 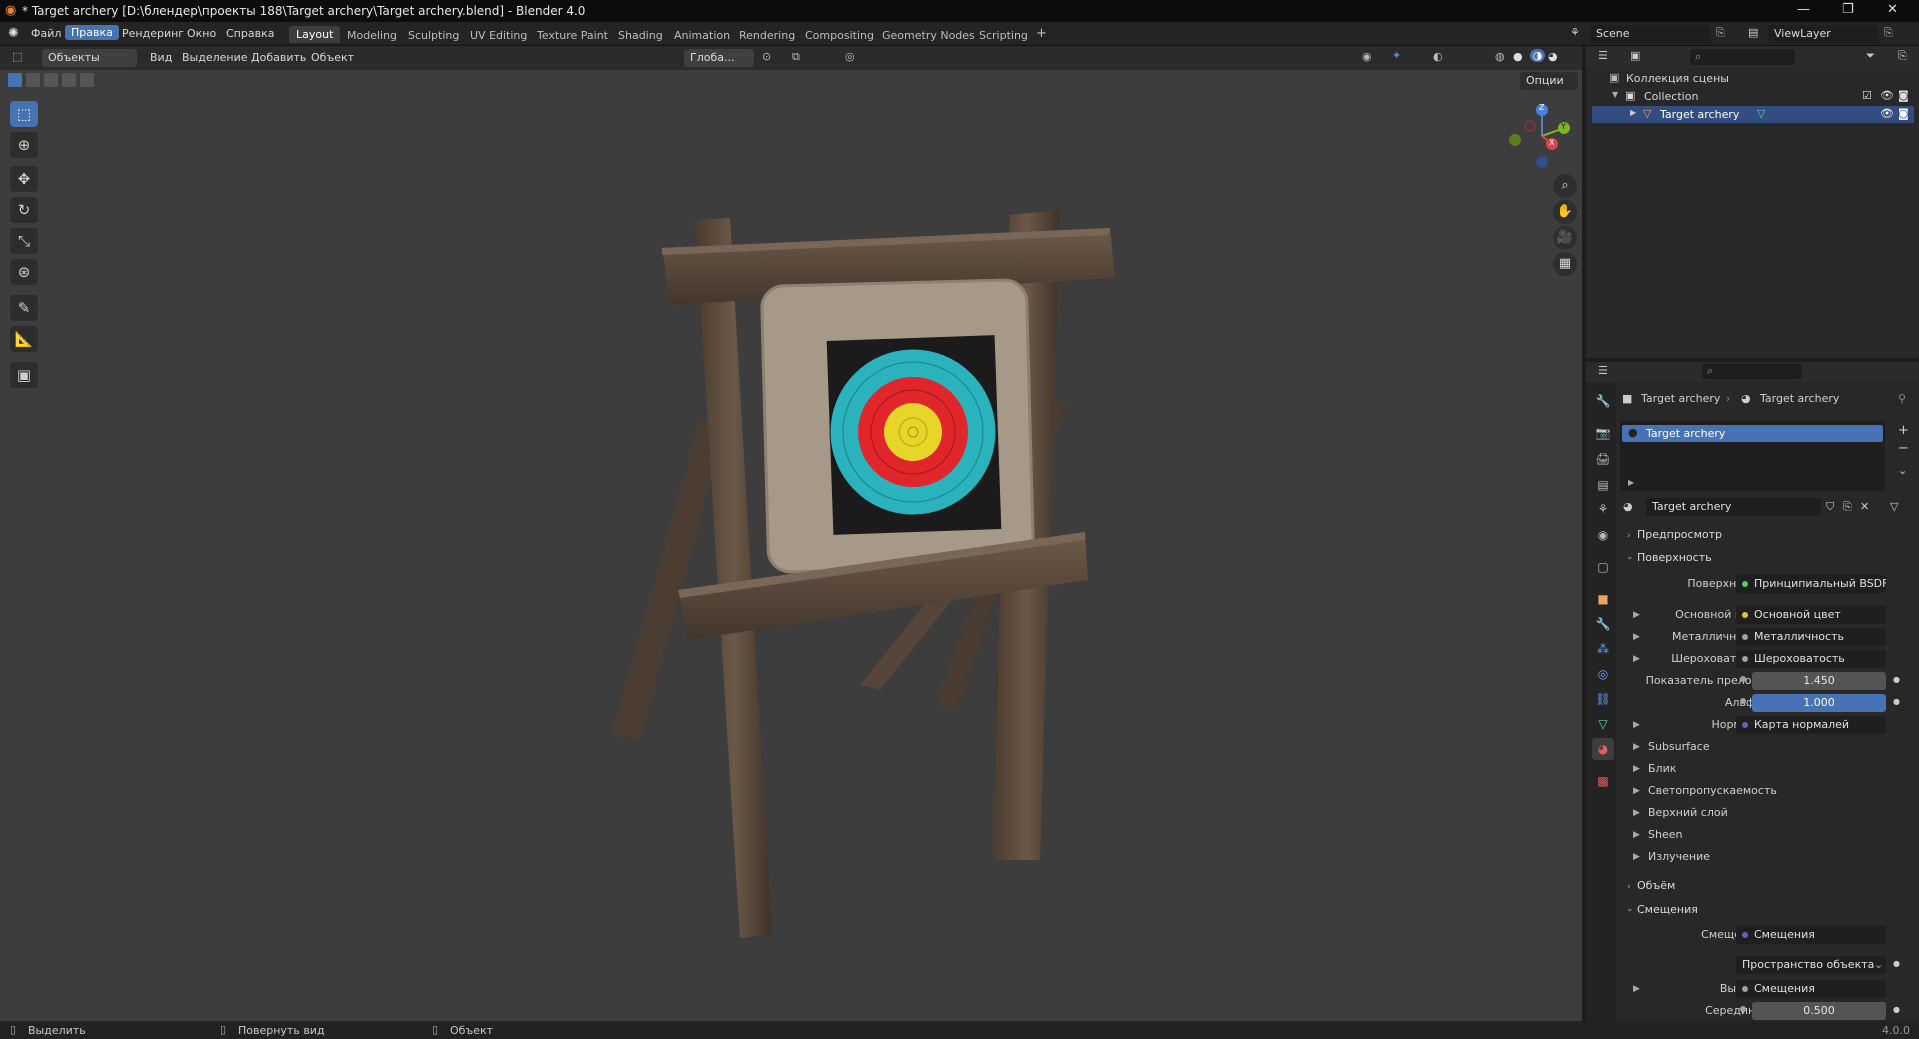 What do you see at coordinates (1041, 33) in the screenshot?
I see `add-workspace-button: +` at bounding box center [1041, 33].